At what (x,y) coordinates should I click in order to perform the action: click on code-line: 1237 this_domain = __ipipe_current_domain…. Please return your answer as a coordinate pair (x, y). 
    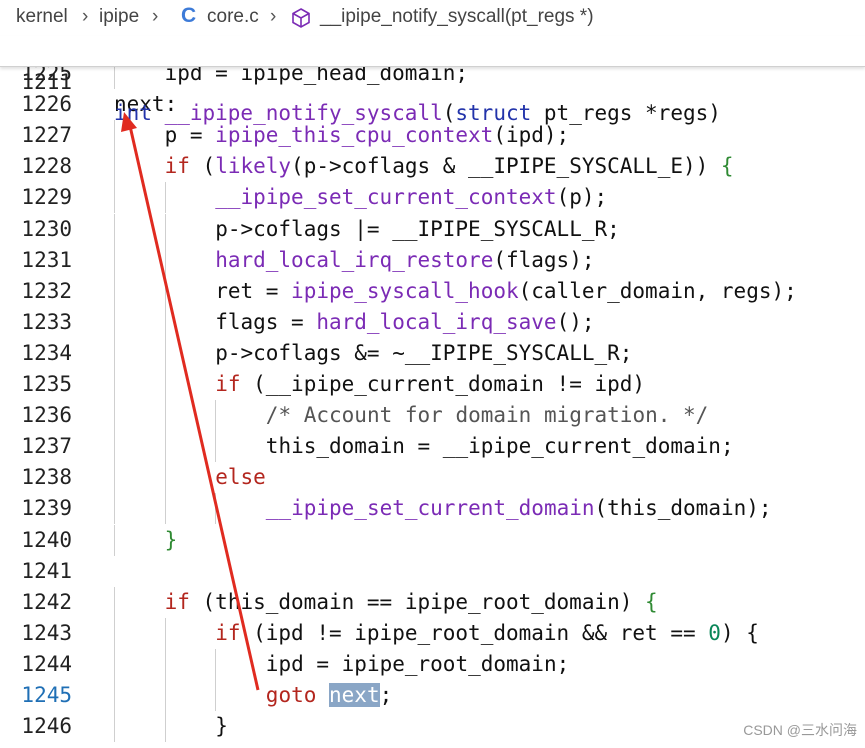
    Looking at the image, I should click on (432, 447).